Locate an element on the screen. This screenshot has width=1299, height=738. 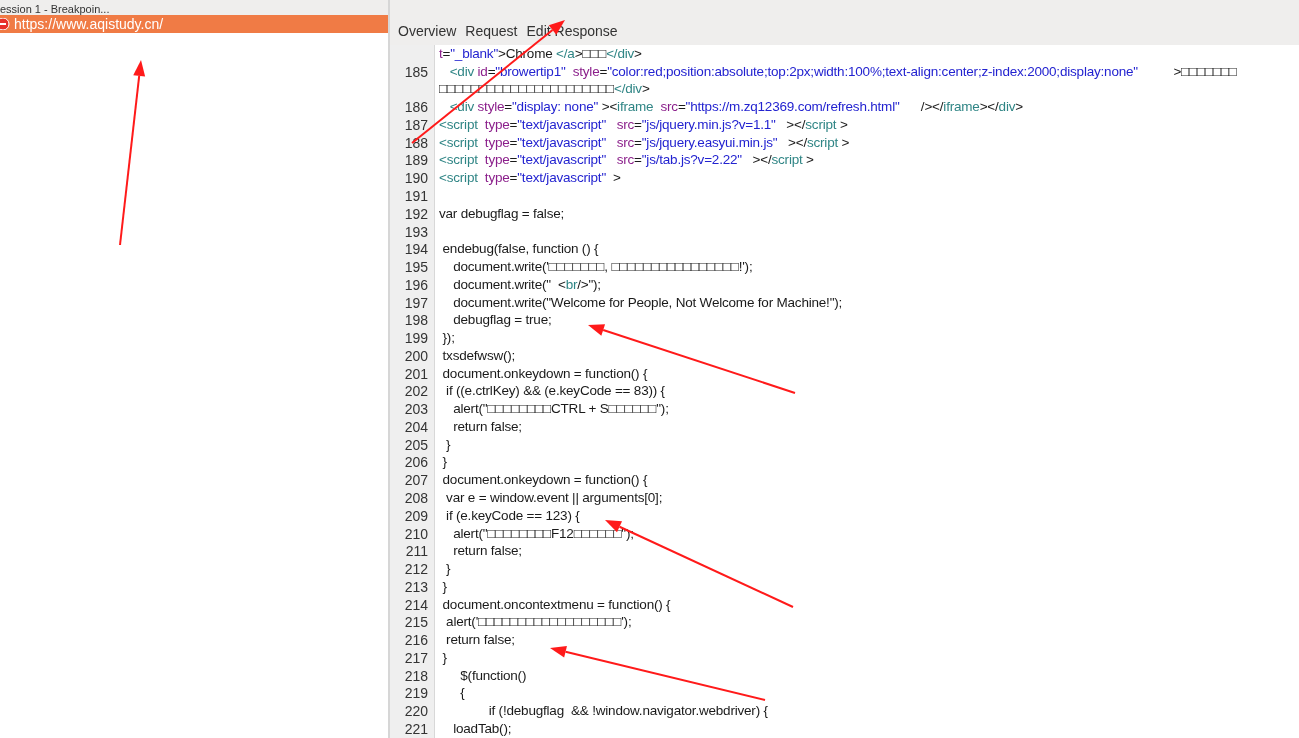
line-number: 221 is located at coordinates (416, 728).